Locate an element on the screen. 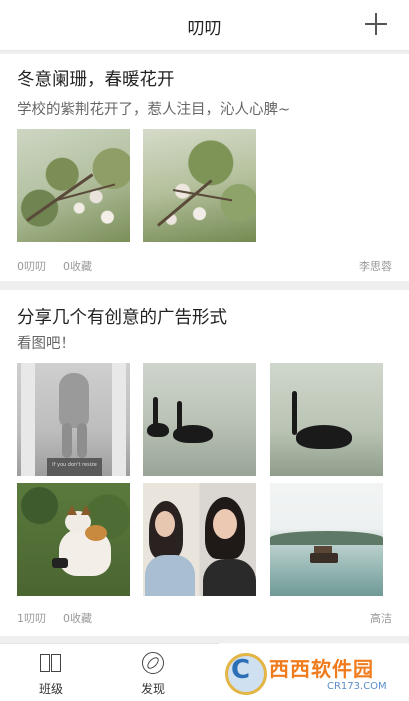  watermark-brand: 西西软件园 is located at coordinates (321, 669).